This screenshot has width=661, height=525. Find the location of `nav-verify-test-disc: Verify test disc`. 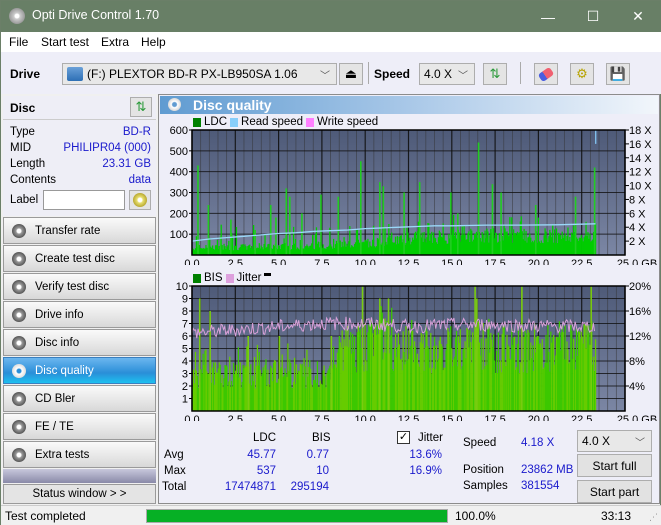

nav-verify-test-disc: Verify test disc is located at coordinates (79, 286).